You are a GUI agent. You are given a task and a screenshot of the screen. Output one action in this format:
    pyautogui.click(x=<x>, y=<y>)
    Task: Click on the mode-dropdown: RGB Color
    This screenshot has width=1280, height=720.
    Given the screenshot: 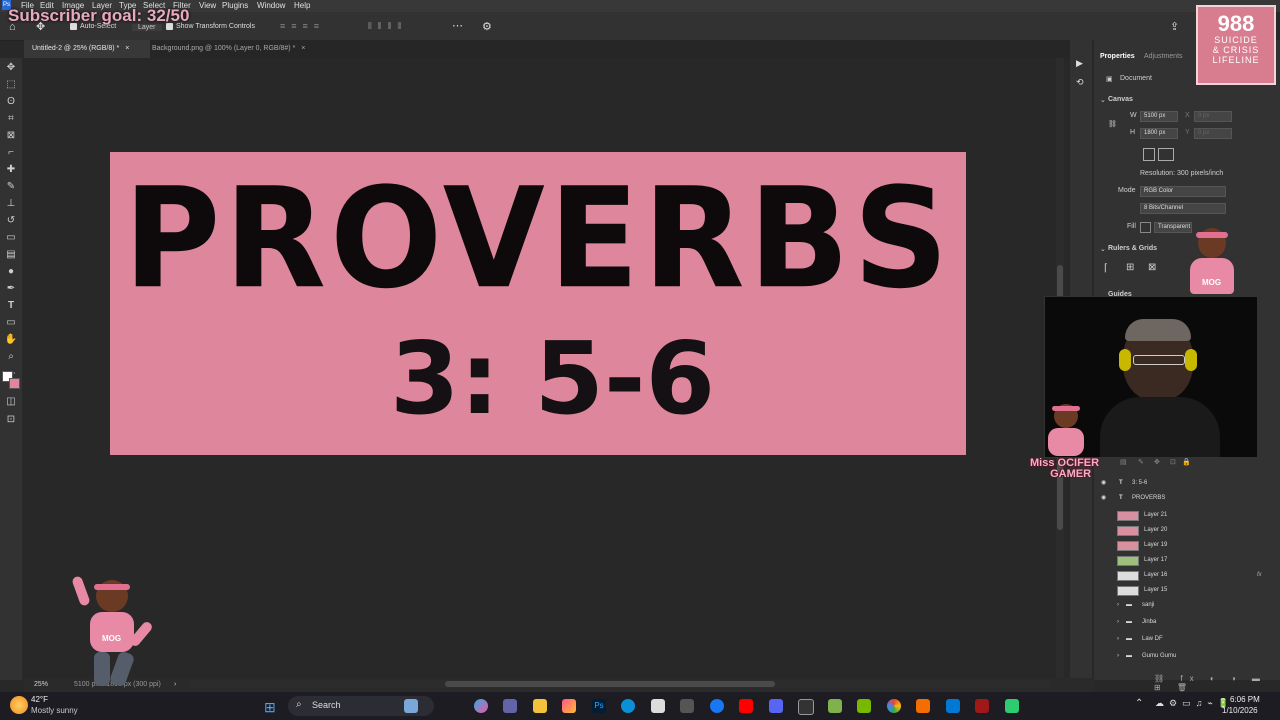 What is the action you would take?
    pyautogui.click(x=1183, y=191)
    